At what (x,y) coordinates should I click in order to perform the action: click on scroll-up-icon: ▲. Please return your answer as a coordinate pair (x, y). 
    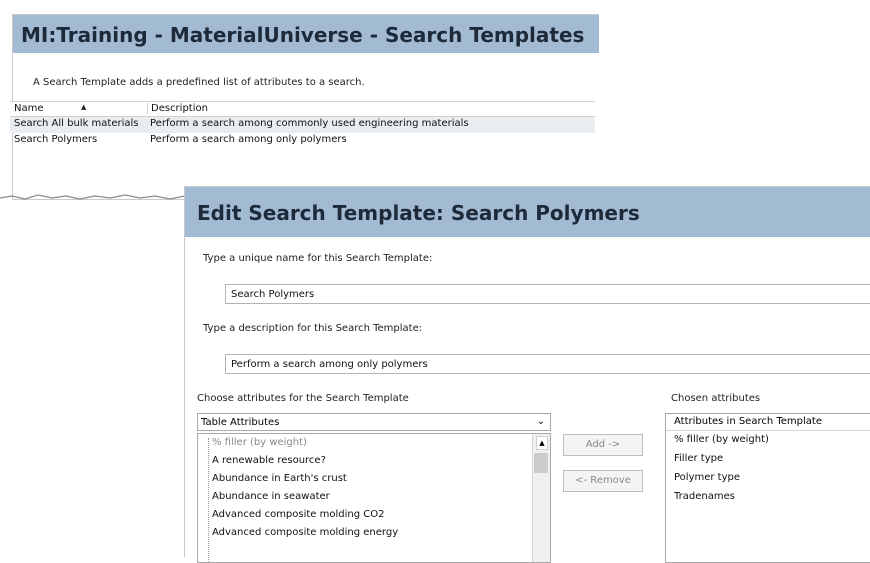
    Looking at the image, I should click on (542, 443).